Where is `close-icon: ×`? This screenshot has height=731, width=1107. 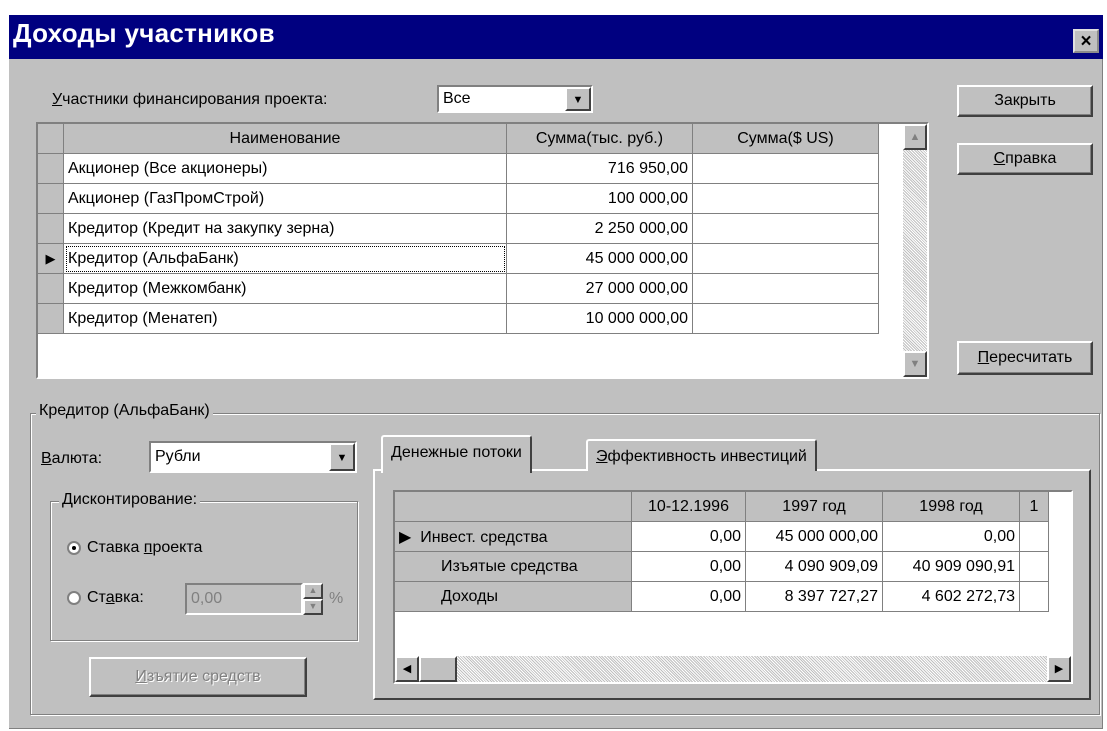
close-icon: × is located at coordinates (1086, 41).